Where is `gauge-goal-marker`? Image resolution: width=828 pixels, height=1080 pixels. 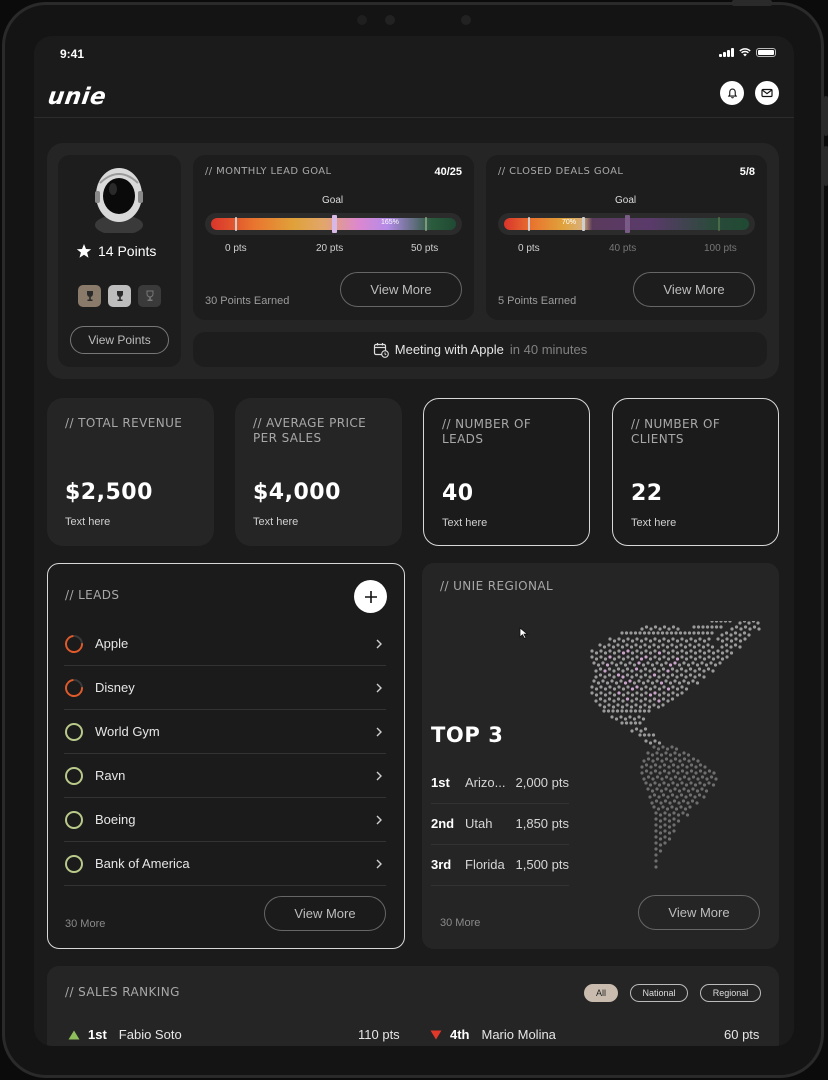
gauge-goal-marker is located at coordinates (627, 224).